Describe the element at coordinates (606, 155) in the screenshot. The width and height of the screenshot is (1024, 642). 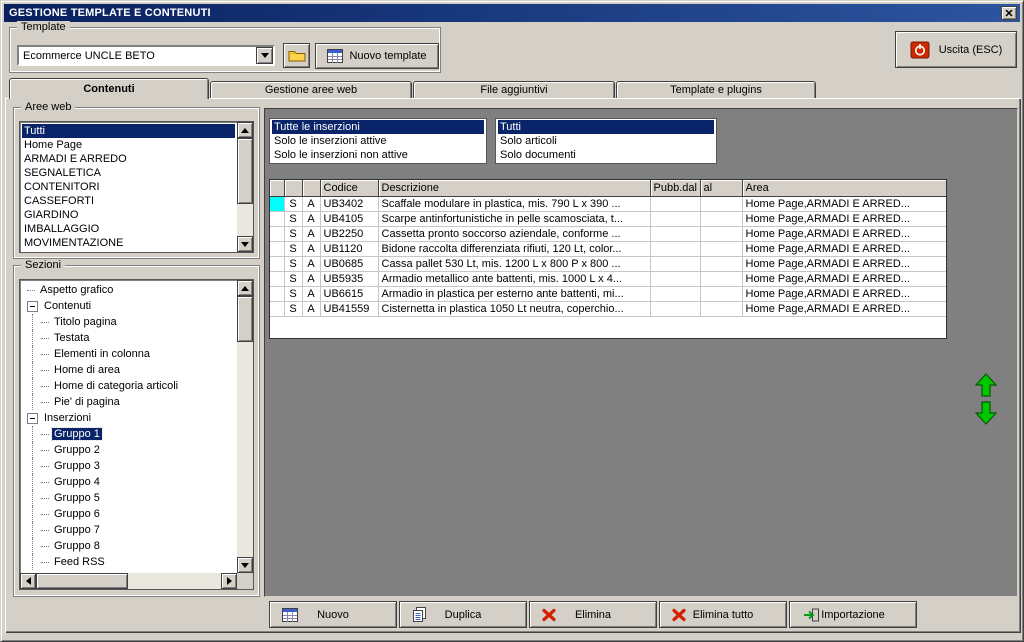
I see `filter-tipo-option: Solo documenti` at that location.